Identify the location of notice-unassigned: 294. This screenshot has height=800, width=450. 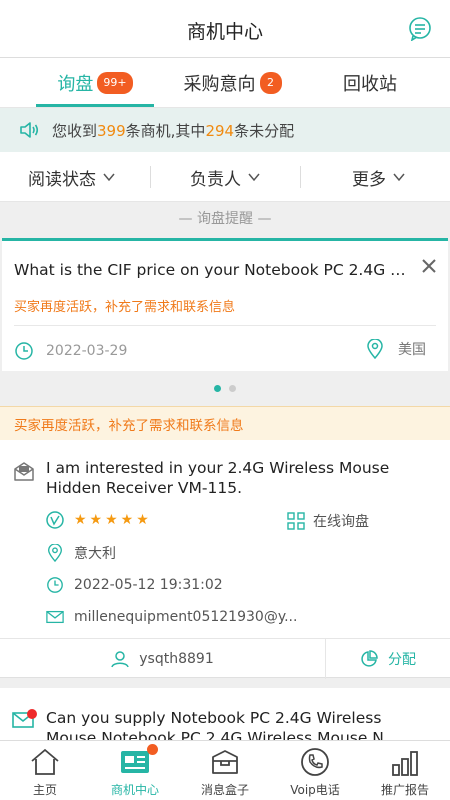
(220, 130).